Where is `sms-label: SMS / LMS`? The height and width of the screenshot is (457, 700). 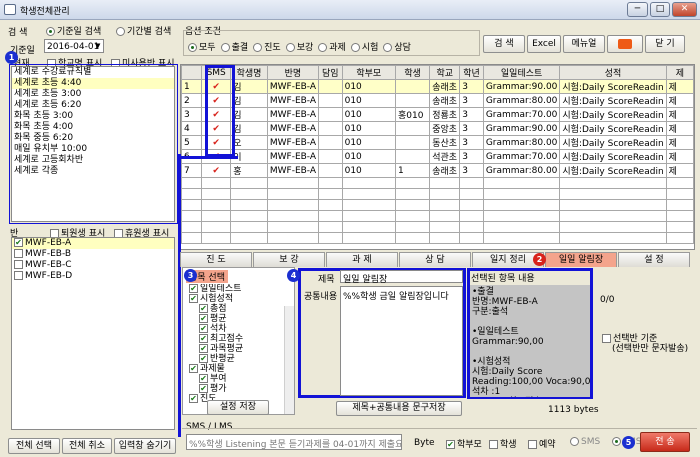
sms-label: SMS / LMS is located at coordinates (209, 427).